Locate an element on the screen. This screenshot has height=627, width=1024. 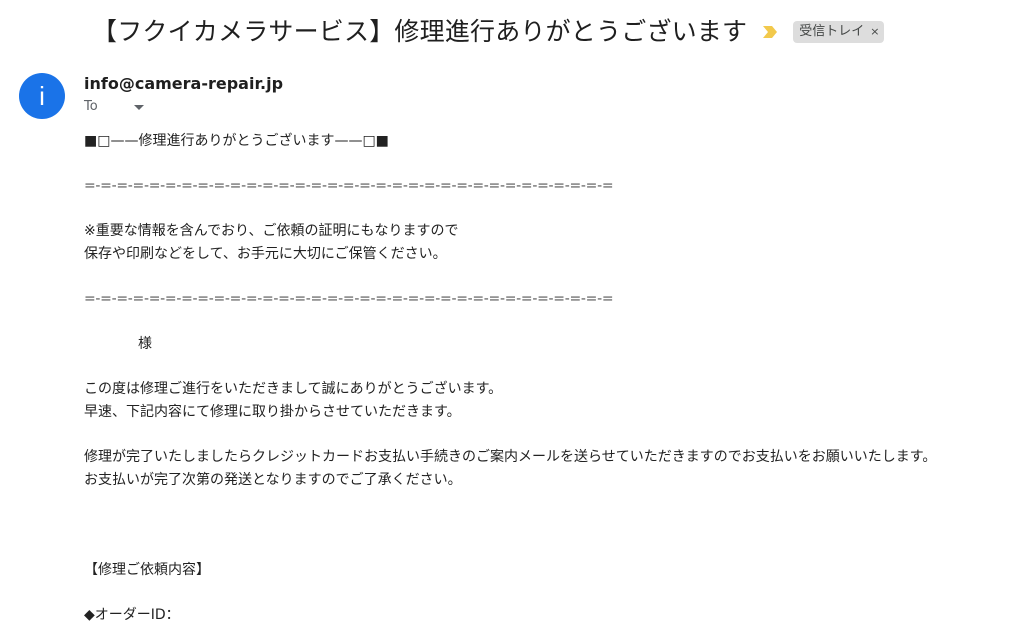
recipient-details-dropdown-icon is located at coordinates (138, 107).